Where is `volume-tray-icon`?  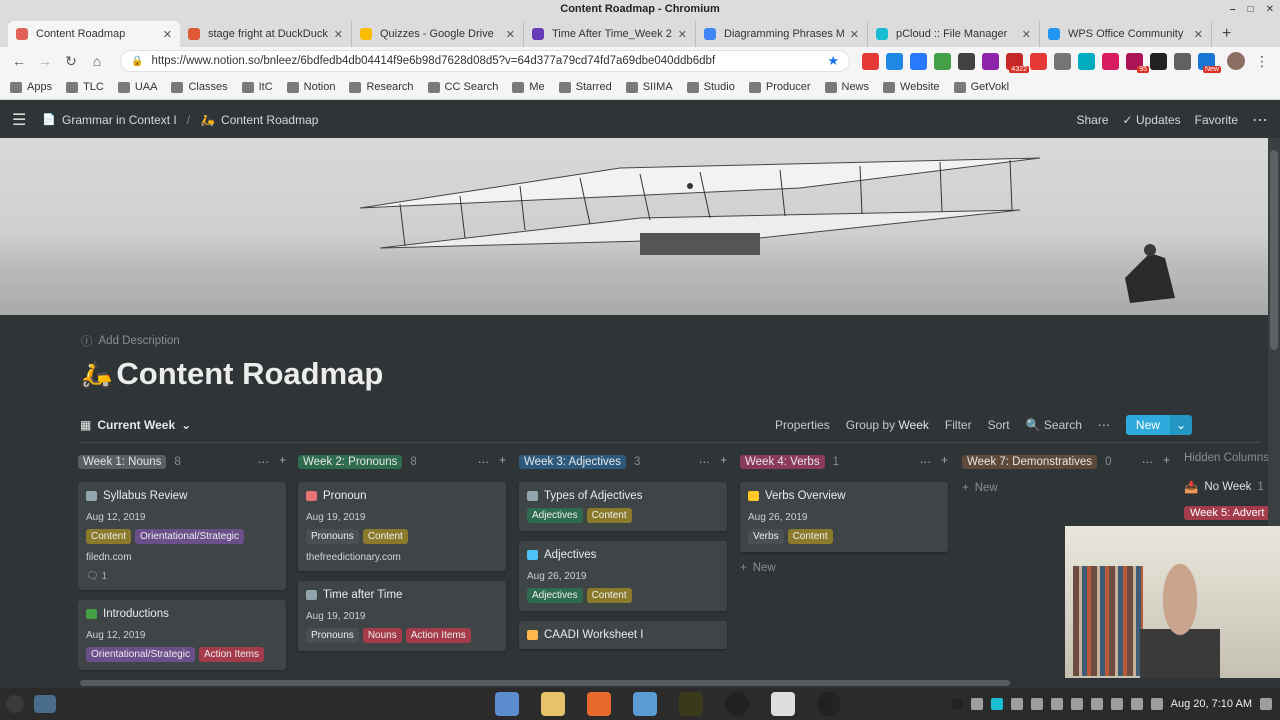
volume-tray-icon is located at coordinates (1116, 704).